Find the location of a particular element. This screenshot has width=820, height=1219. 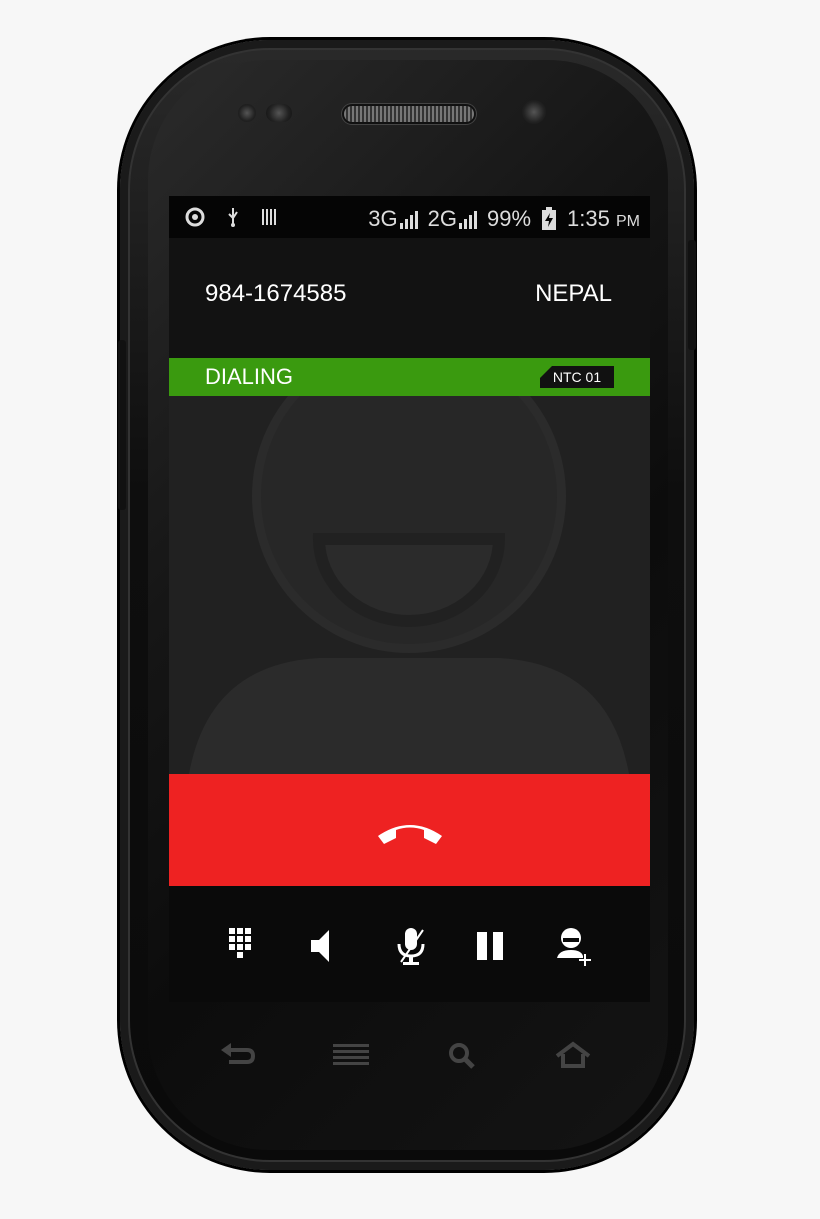

menu-icon is located at coordinates (351, 1055).